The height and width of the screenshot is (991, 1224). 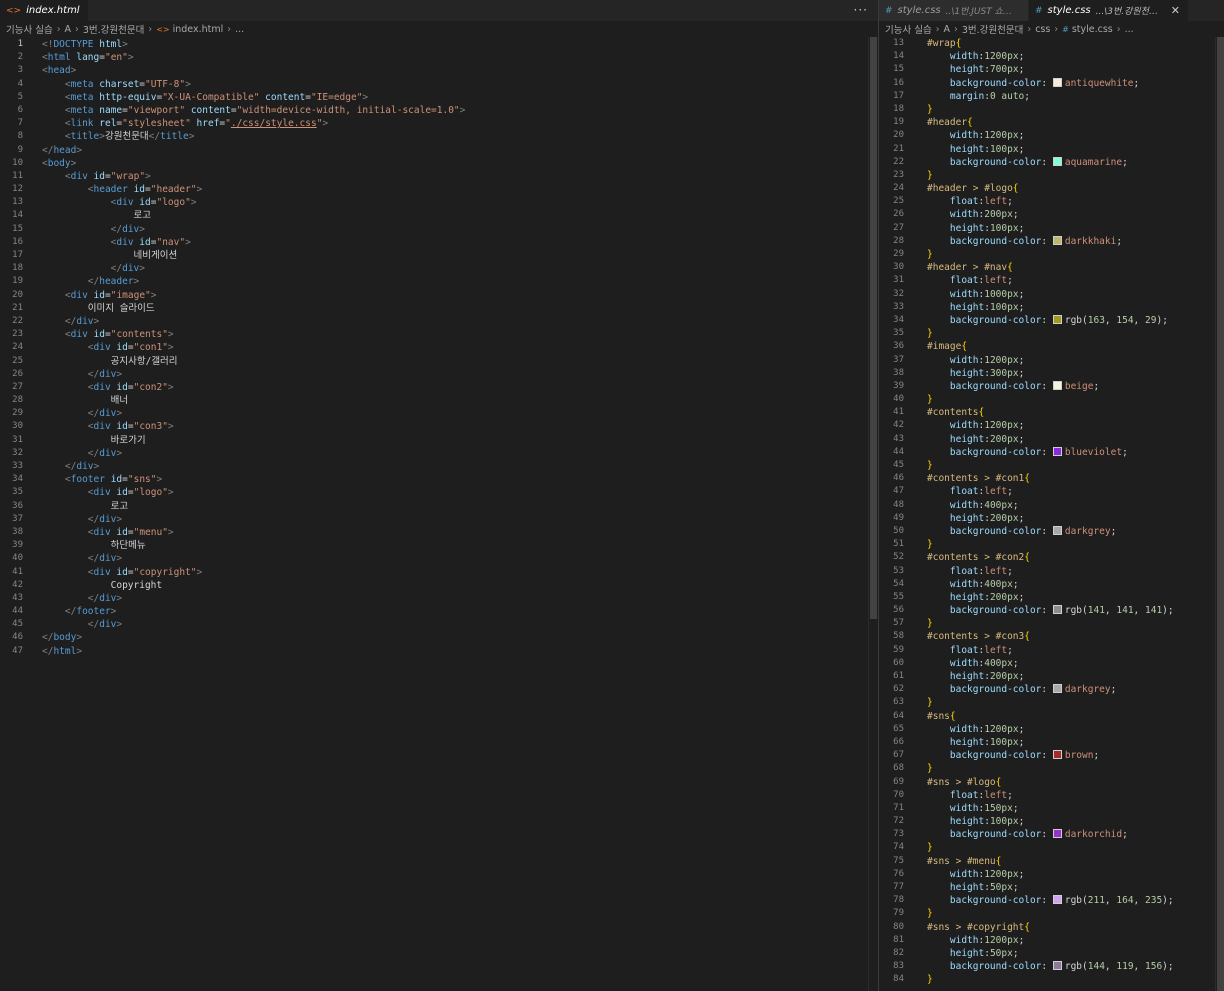 I want to click on line-number: 14, so click(x=17, y=215).